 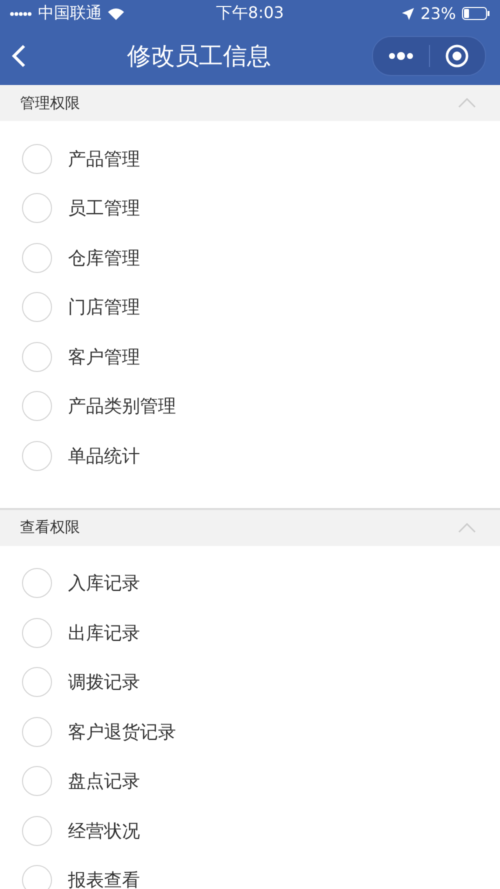 What do you see at coordinates (104, 682) in the screenshot?
I see `option-label: 调拨记录` at bounding box center [104, 682].